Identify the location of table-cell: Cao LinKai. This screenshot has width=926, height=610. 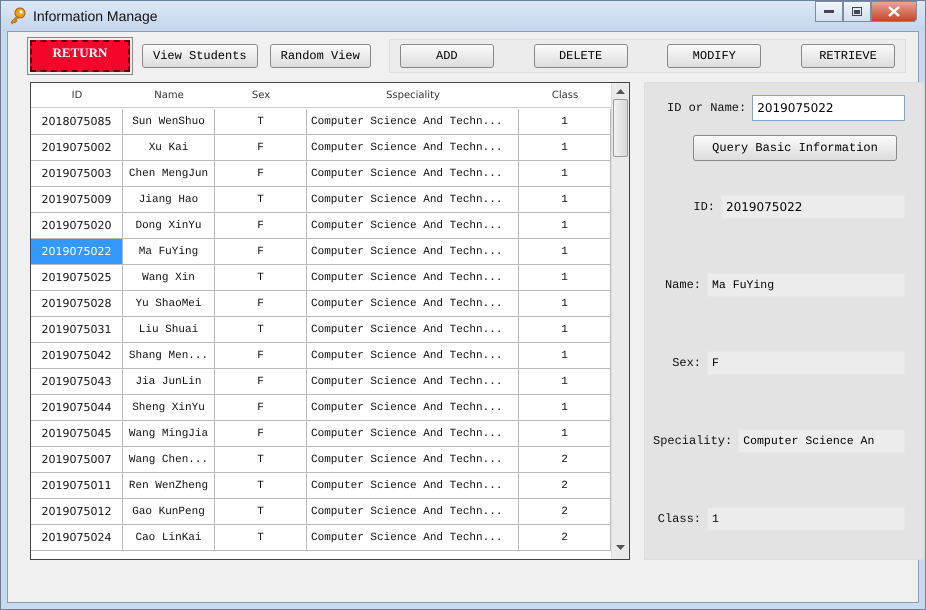
(169, 538).